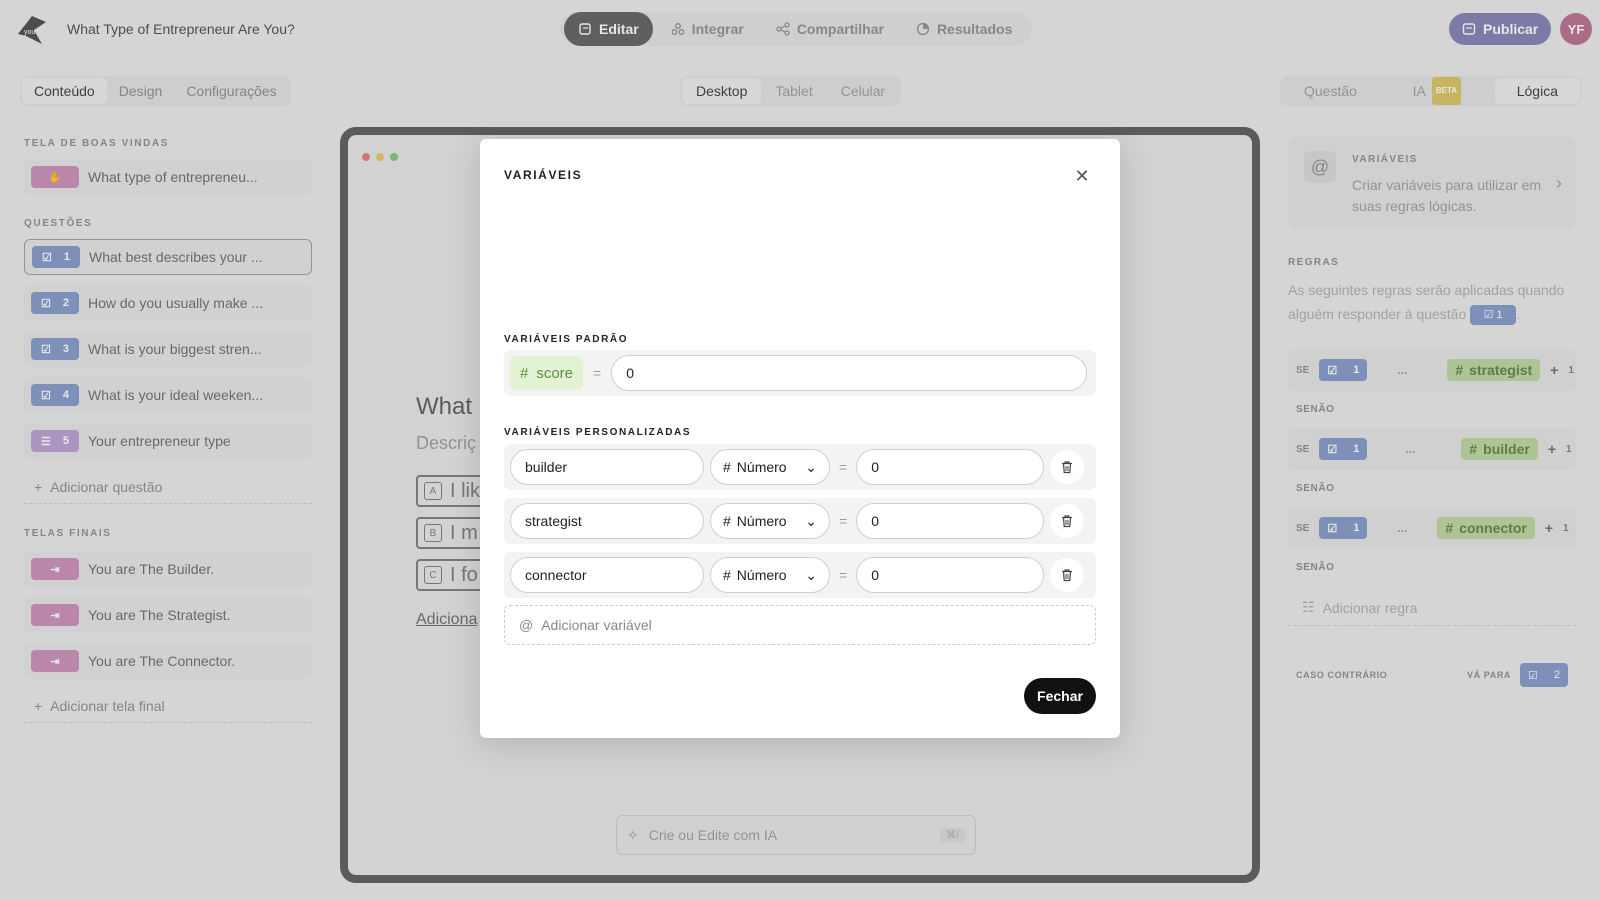 The width and height of the screenshot is (1600, 900). What do you see at coordinates (607, 521) in the screenshot?
I see `variable-name-input: strategist` at bounding box center [607, 521].